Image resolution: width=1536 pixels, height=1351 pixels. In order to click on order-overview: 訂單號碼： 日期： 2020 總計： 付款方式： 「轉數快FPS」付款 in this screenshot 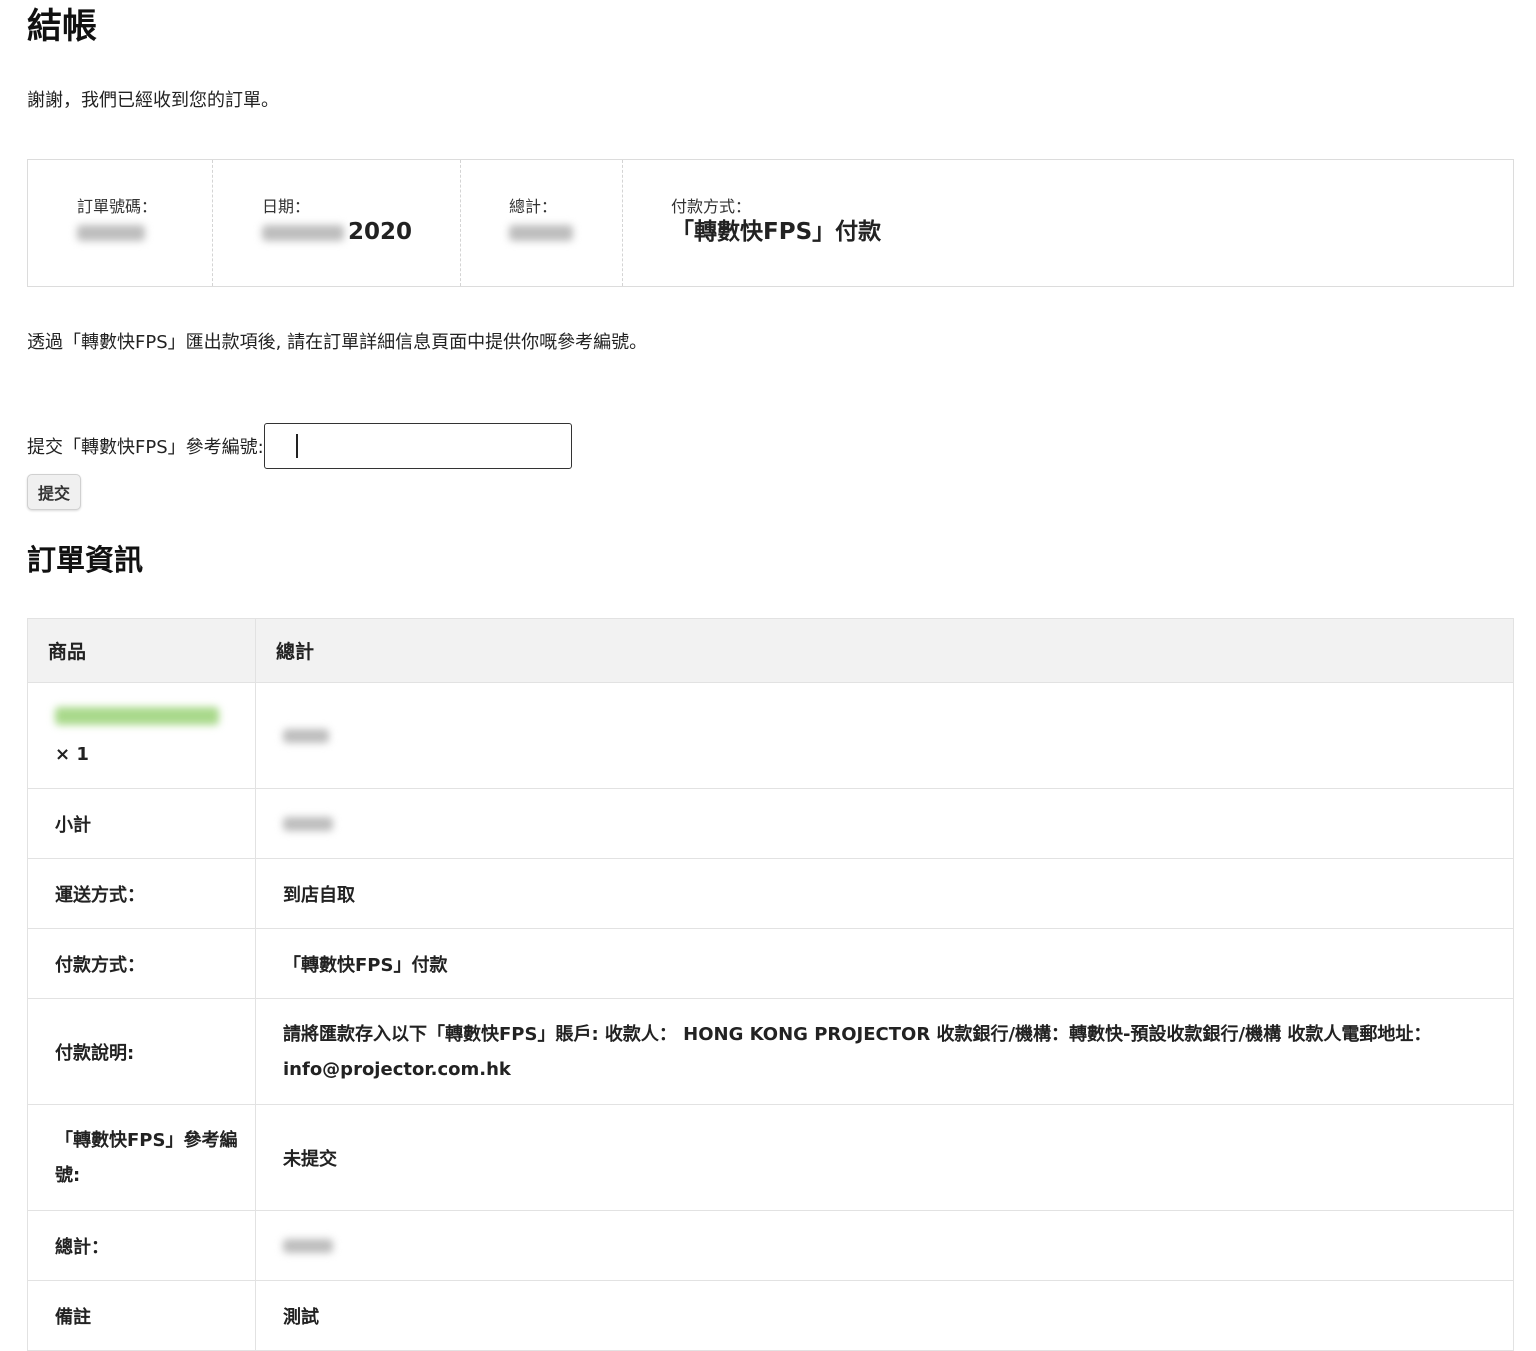, I will do `click(770, 223)`.